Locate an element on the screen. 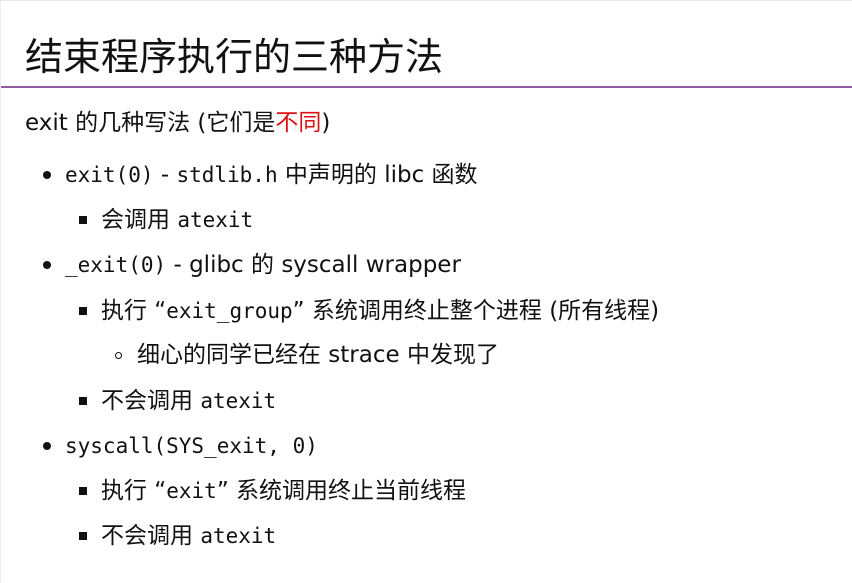 The height and width of the screenshot is (583, 852). item-text: - glibc 的 syscall wrapper is located at coordinates (313, 265).